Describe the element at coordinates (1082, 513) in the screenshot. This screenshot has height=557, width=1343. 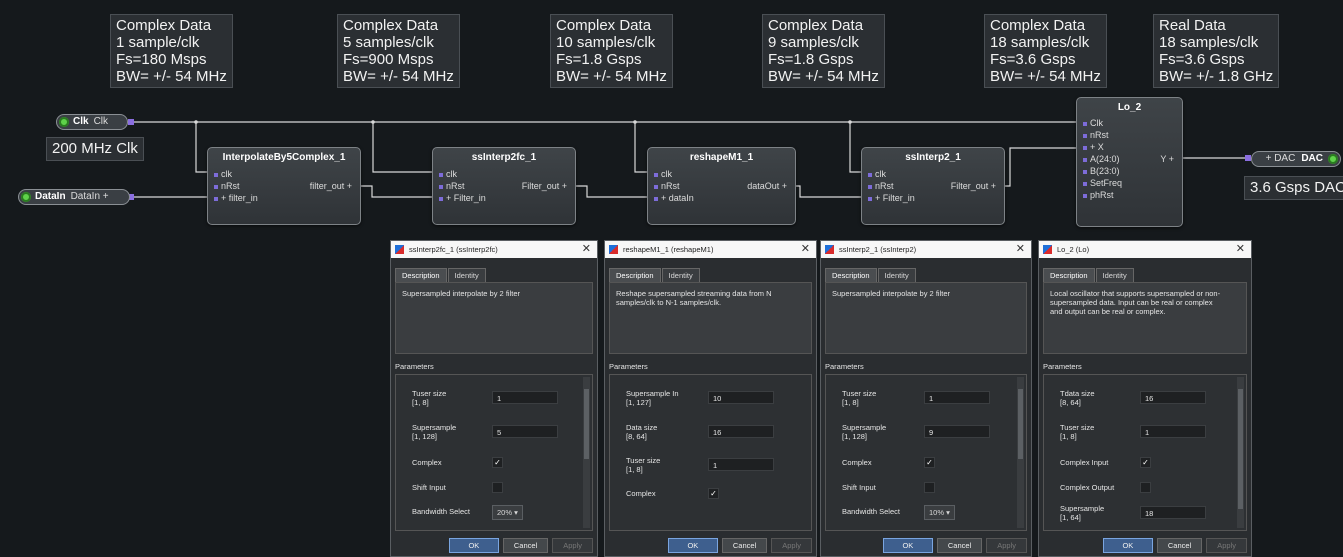
I see `param-label: Supersample [1, 64]` at that location.